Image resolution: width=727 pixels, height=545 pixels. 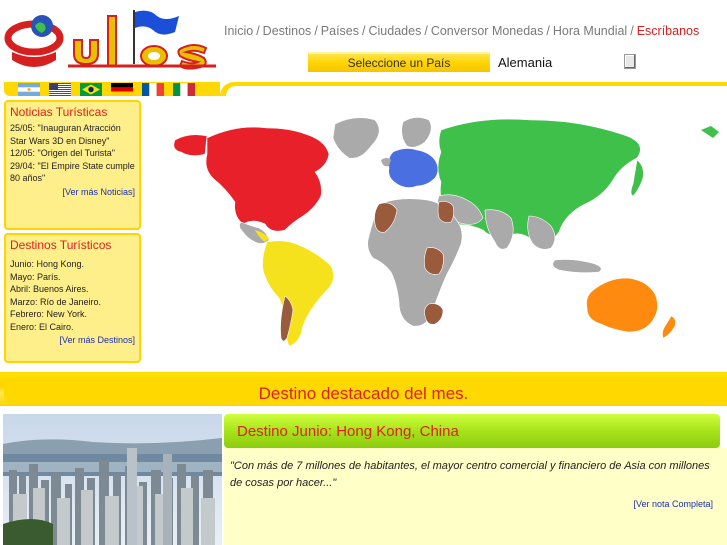 I want to click on news-title: Noticias Turísticas, so click(x=59, y=112).